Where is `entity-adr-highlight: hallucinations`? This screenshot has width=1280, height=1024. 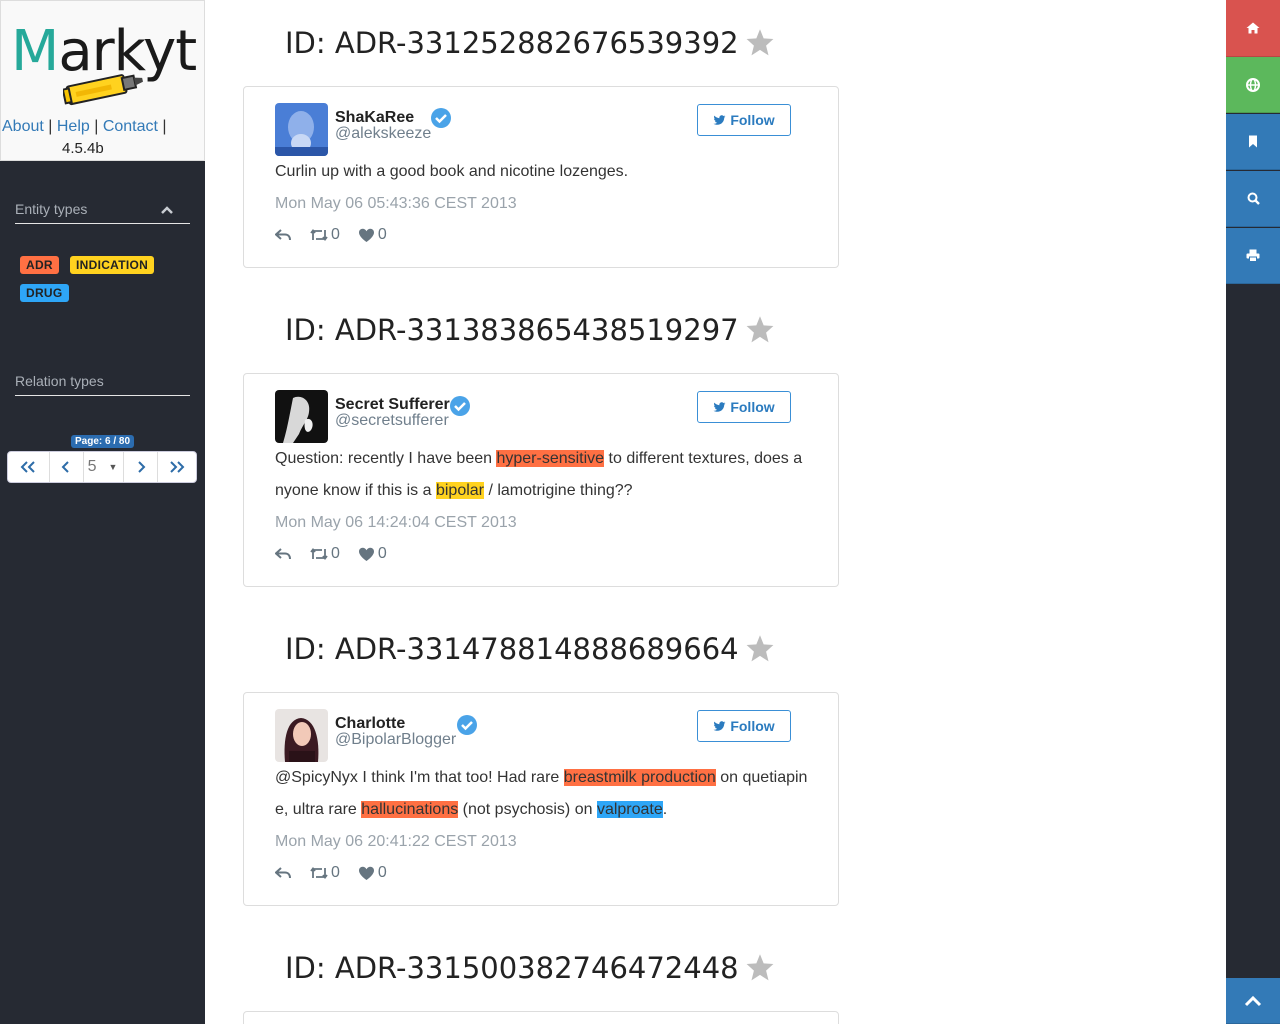 entity-adr-highlight: hallucinations is located at coordinates (410, 809).